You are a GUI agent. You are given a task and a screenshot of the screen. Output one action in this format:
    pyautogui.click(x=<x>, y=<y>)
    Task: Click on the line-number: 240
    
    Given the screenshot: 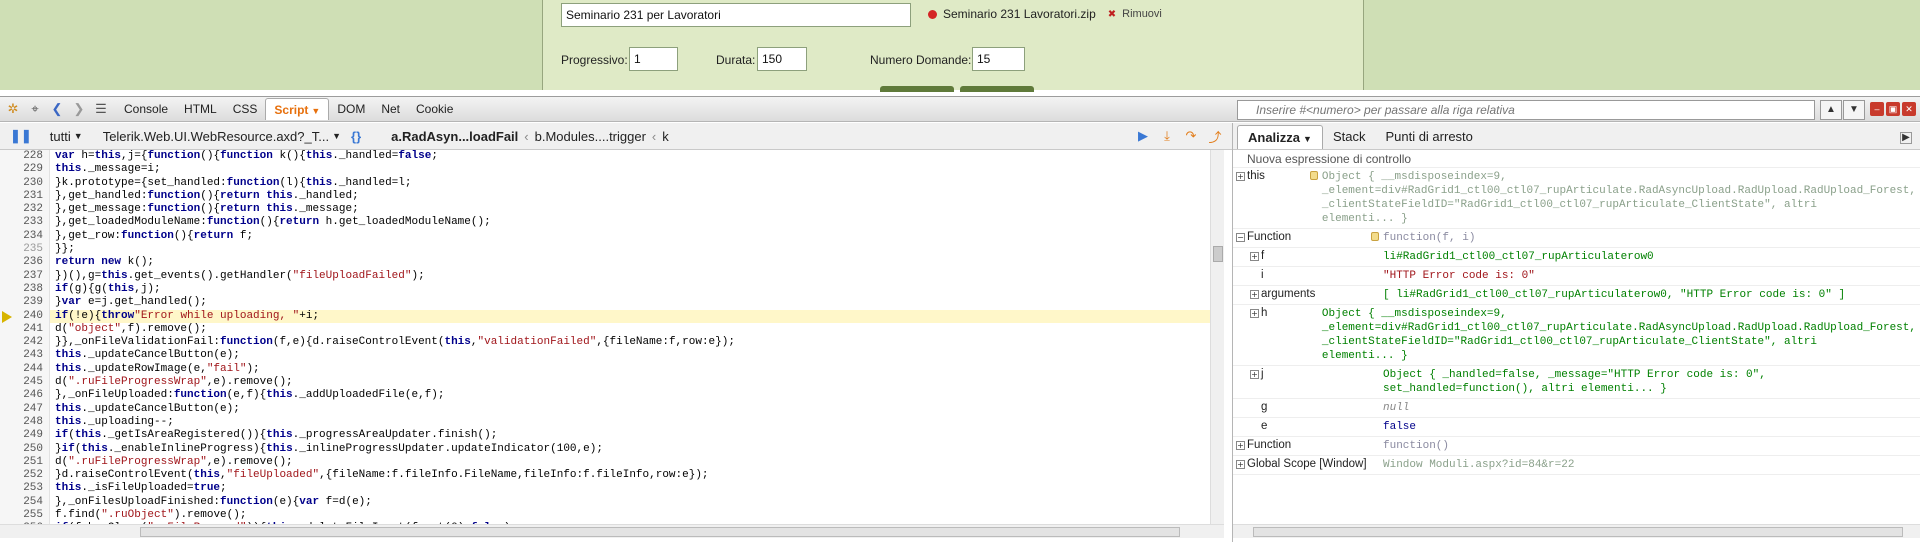 What is the action you would take?
    pyautogui.click(x=25, y=316)
    